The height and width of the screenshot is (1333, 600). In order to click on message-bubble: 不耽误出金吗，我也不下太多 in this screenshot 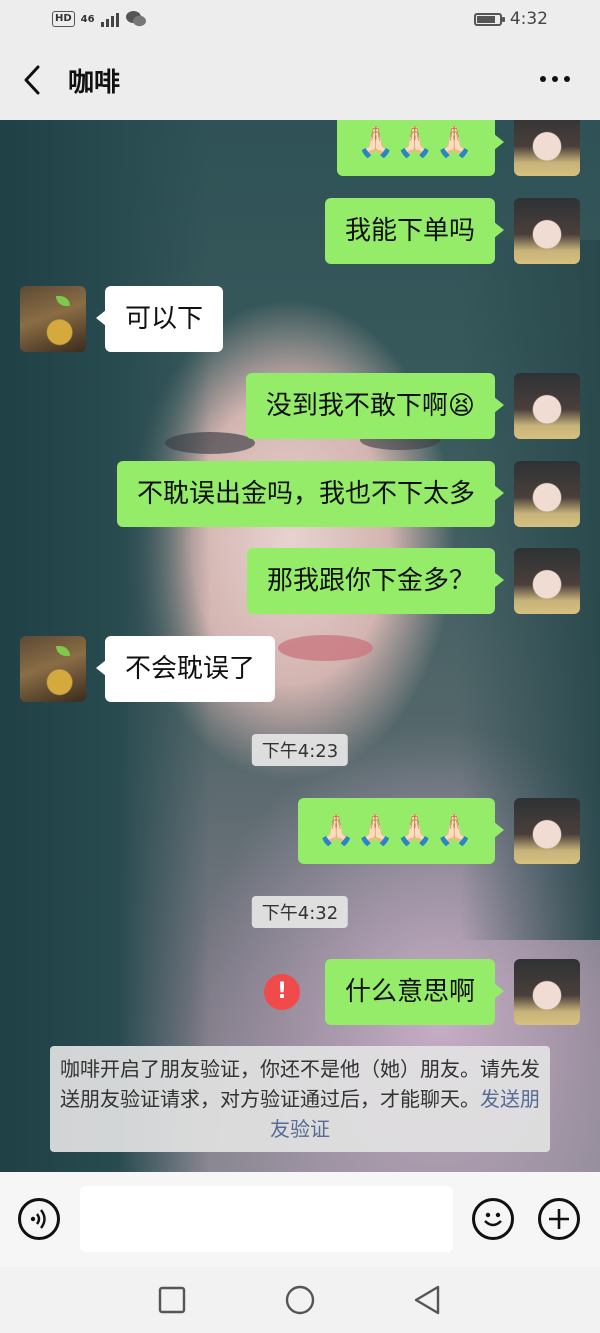, I will do `click(310, 494)`.